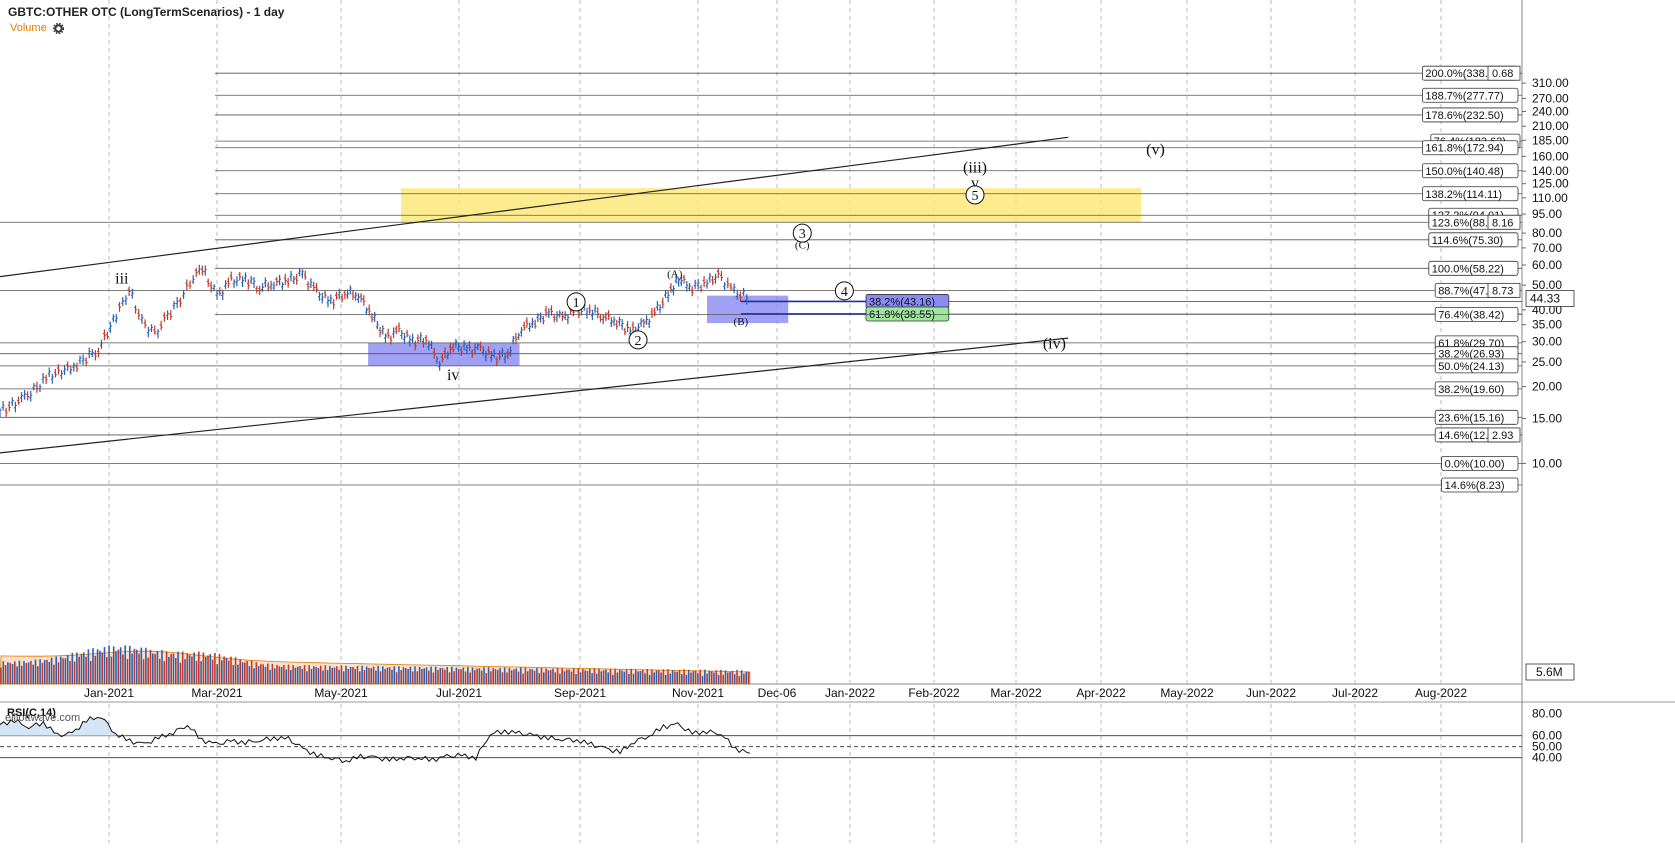  Describe the element at coordinates (43, 718) in the screenshot. I see `watermark: elliottwave.com` at that location.